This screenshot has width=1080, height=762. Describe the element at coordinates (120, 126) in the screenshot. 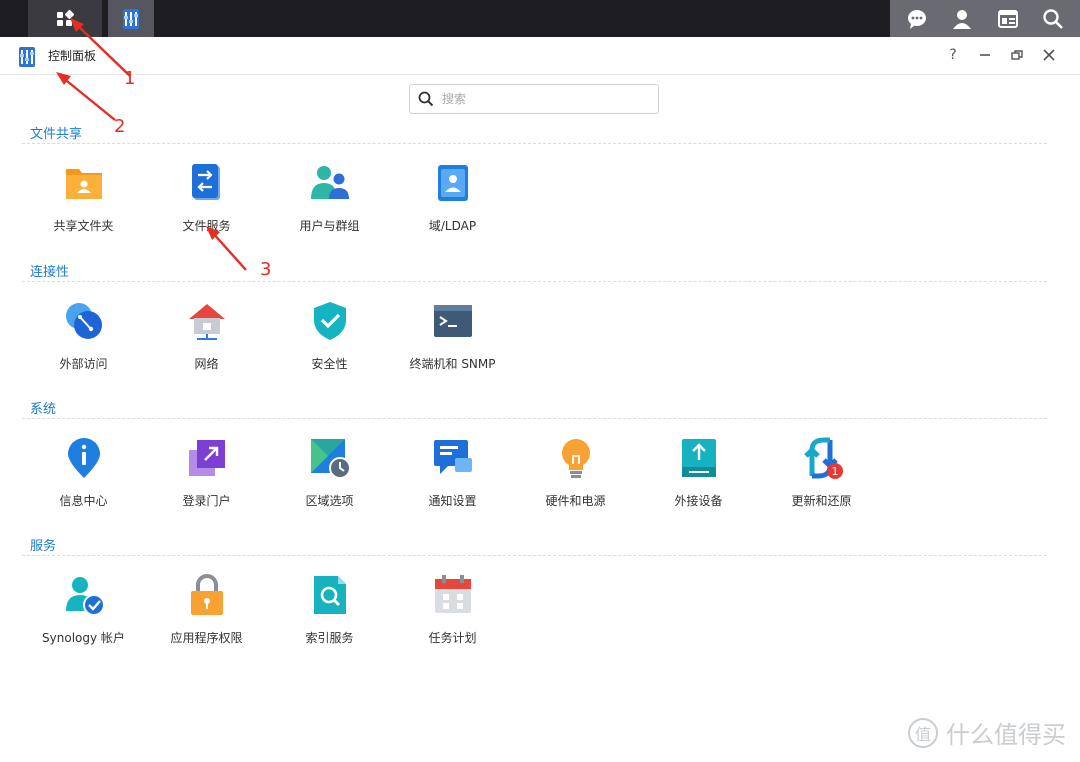

I see `annotation-label: 2` at that location.